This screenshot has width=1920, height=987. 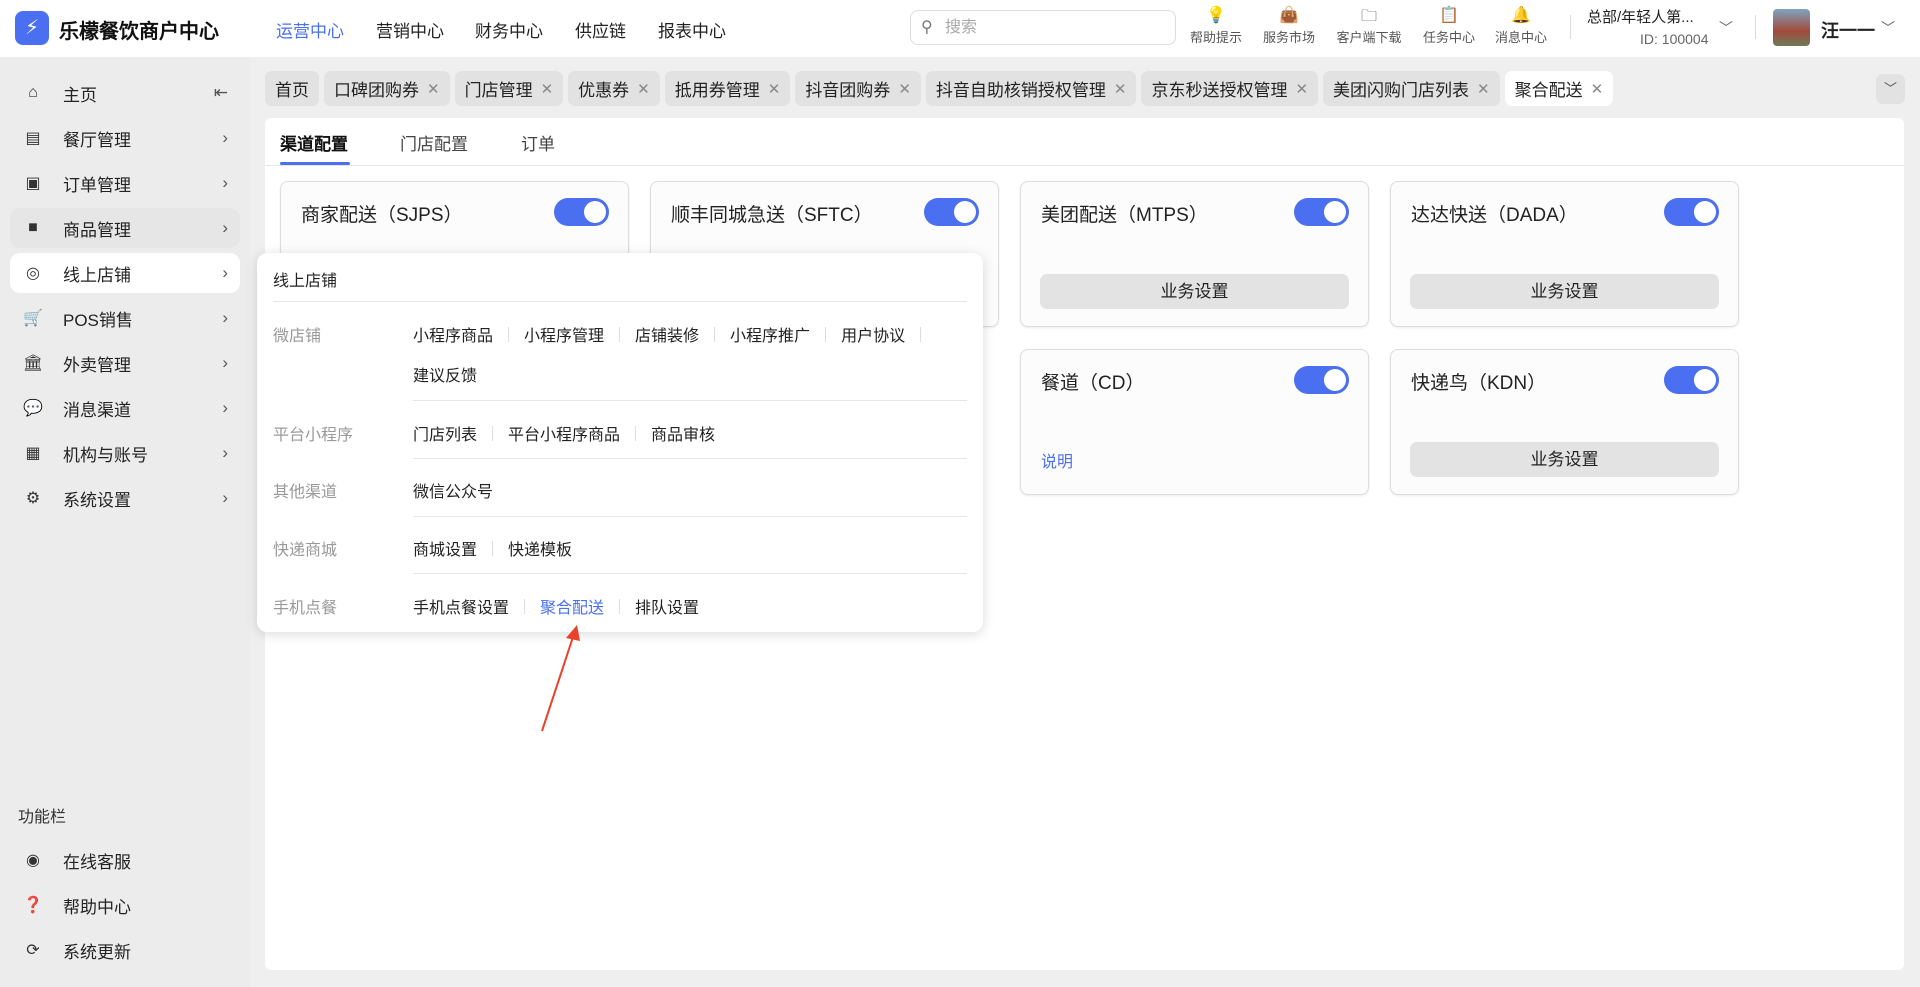 What do you see at coordinates (873, 334) in the screenshot?
I see `menu-item: 用户协议` at bounding box center [873, 334].